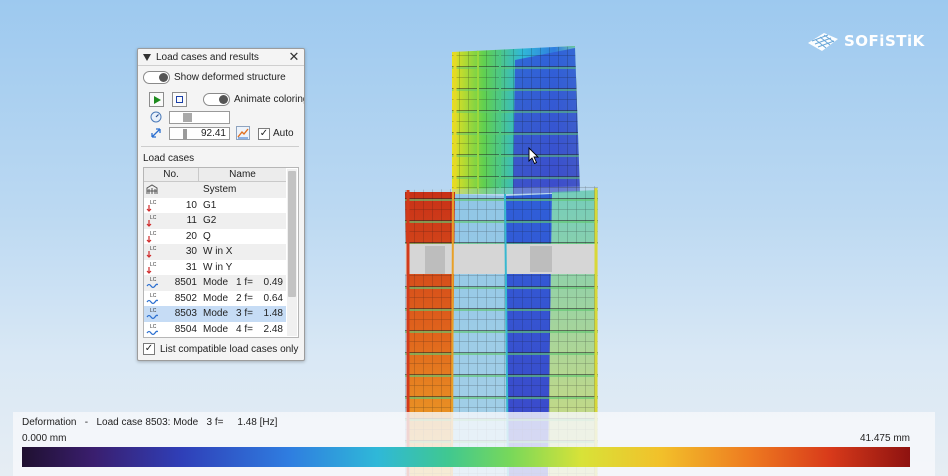  I want to click on table-row: LC 8501 Mode 1 f= 0.49, so click(215, 283).